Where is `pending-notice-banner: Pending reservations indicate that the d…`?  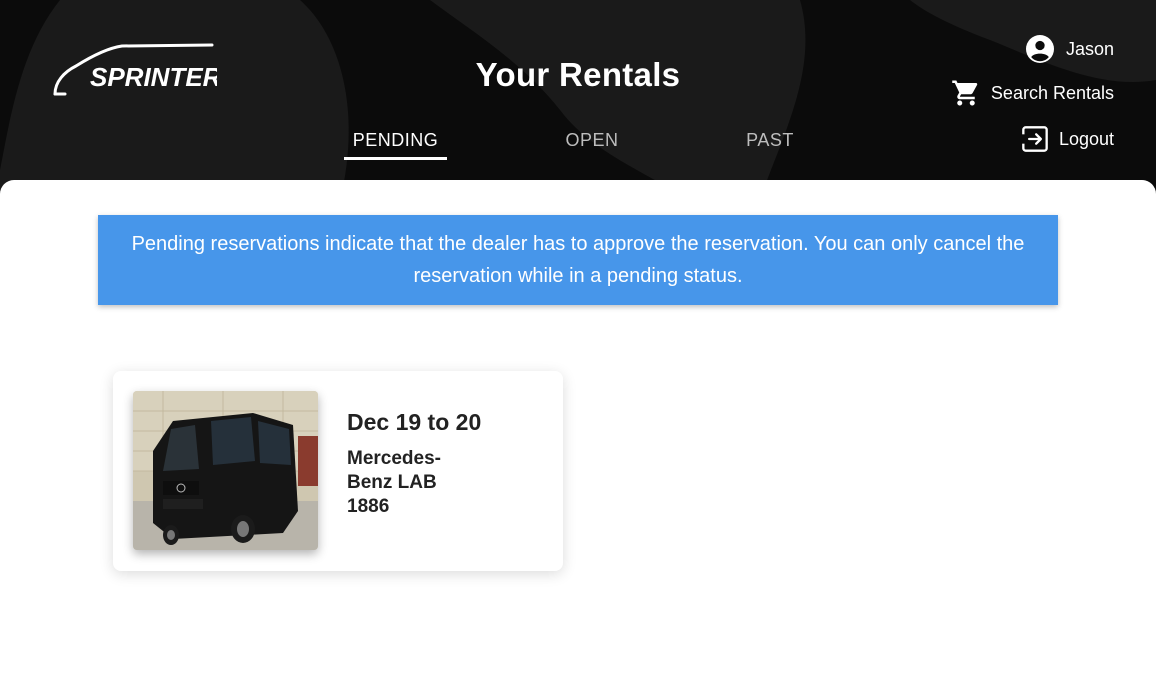
pending-notice-banner: Pending reservations indicate that the d… is located at coordinates (578, 260).